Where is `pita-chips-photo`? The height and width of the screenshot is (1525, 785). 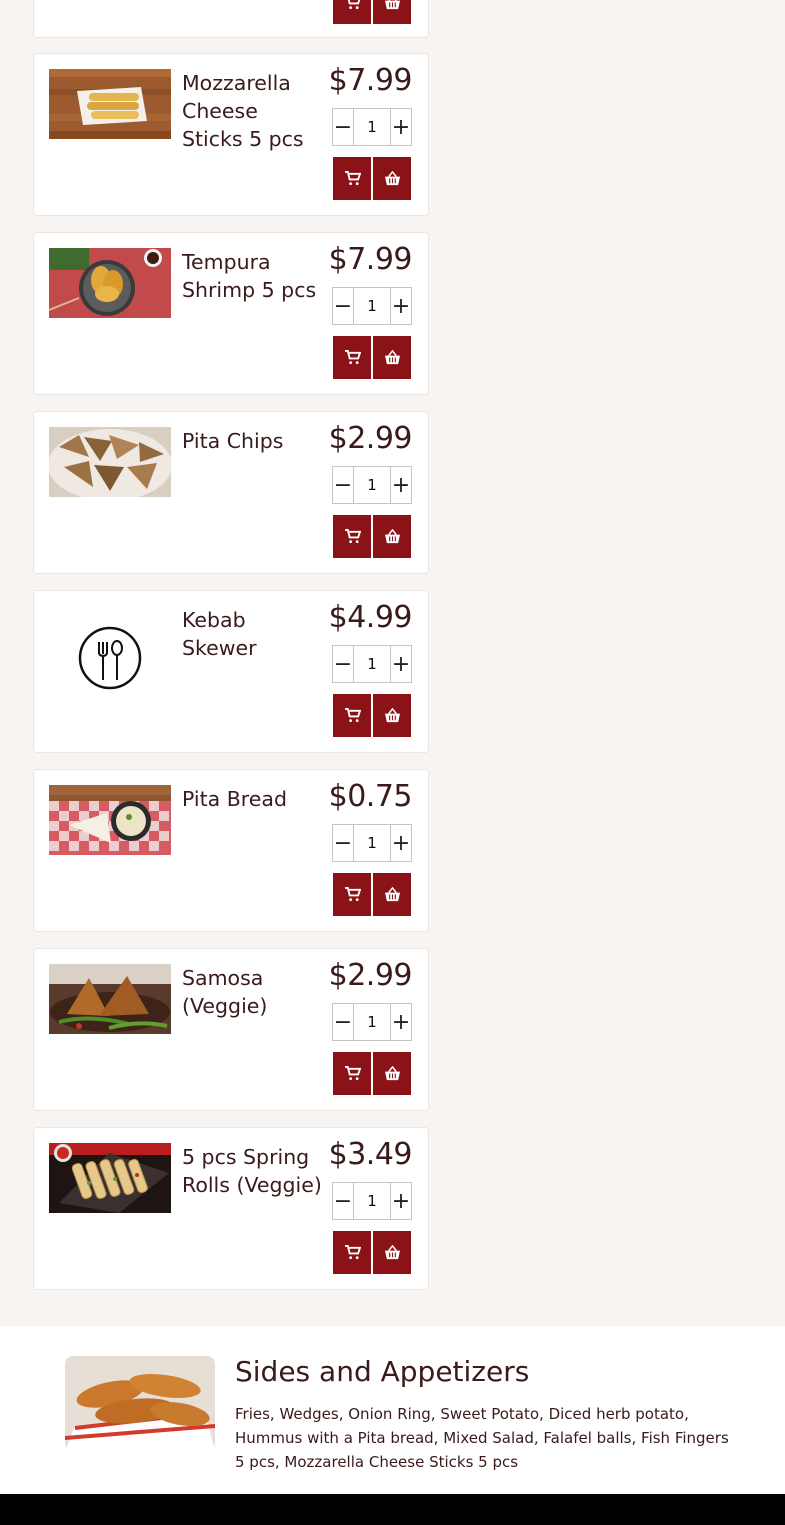
pita-chips-photo is located at coordinates (110, 462).